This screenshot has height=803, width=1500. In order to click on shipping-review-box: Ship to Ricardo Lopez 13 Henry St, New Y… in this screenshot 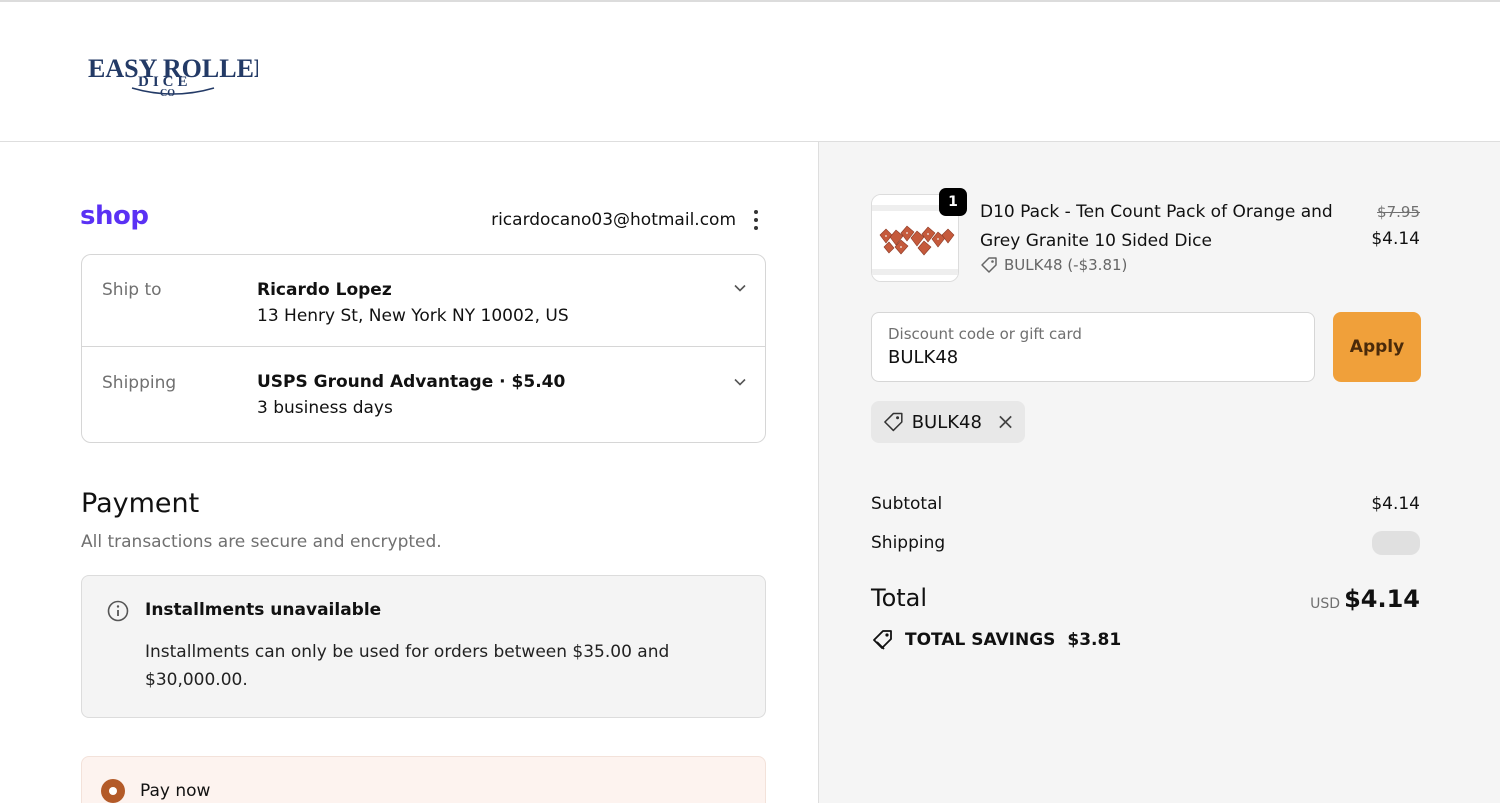, I will do `click(423, 348)`.